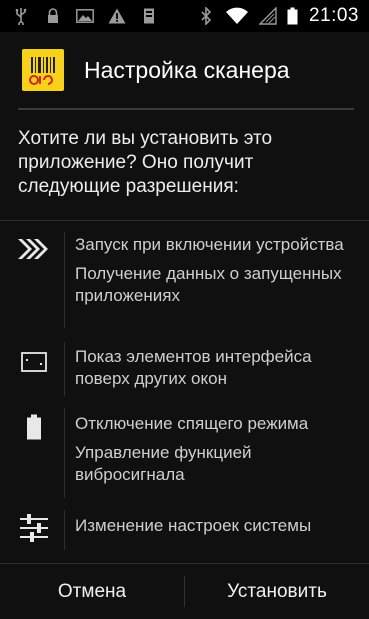  Describe the element at coordinates (92, 591) in the screenshot. I see `cancel-button: Отмена` at that location.